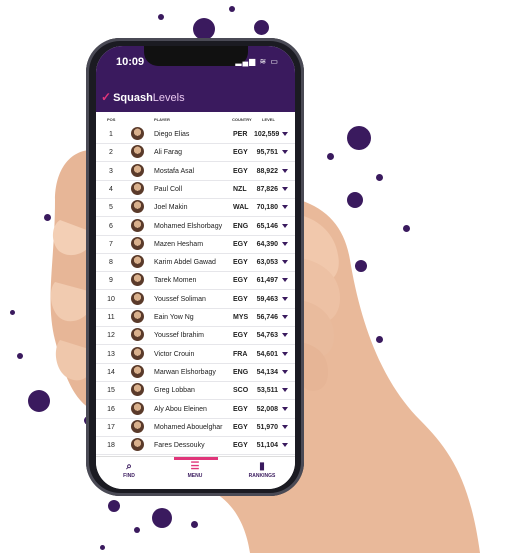 Image resolution: width=508 pixels, height=553 pixels. Describe the element at coordinates (195, 189) in the screenshot. I see `table-row: 4 Paul Coll NZL 87,826` at that location.